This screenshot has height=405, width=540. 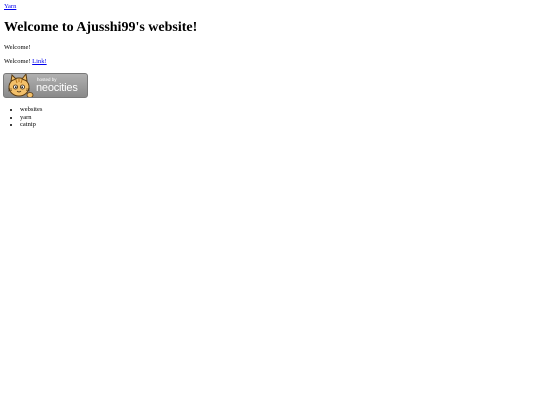 What do you see at coordinates (18, 61) in the screenshot?
I see `welcome-link-prefix: Welcome!` at bounding box center [18, 61].